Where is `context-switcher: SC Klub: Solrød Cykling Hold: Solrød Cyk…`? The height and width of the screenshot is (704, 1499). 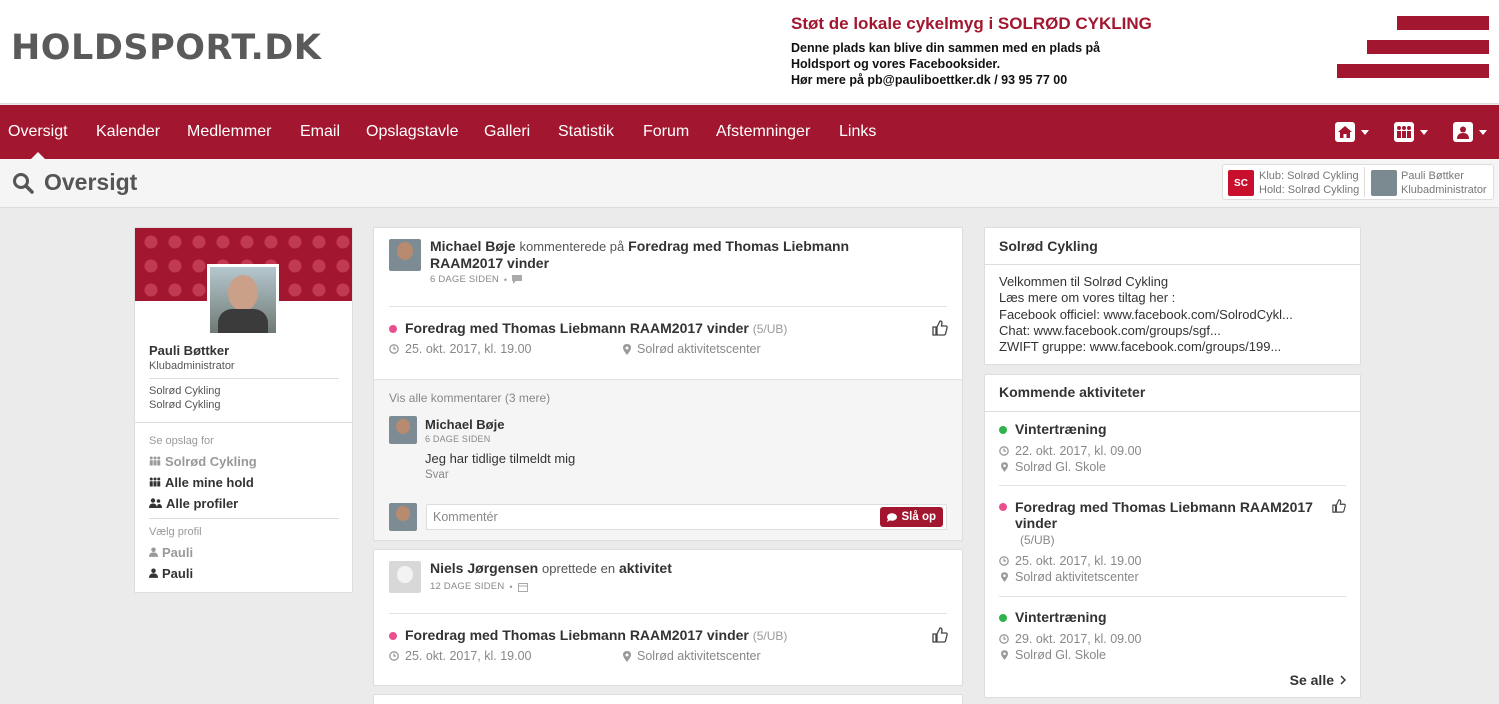 context-switcher: SC Klub: Solrød Cykling Hold: Solrød Cyk… is located at coordinates (1358, 182).